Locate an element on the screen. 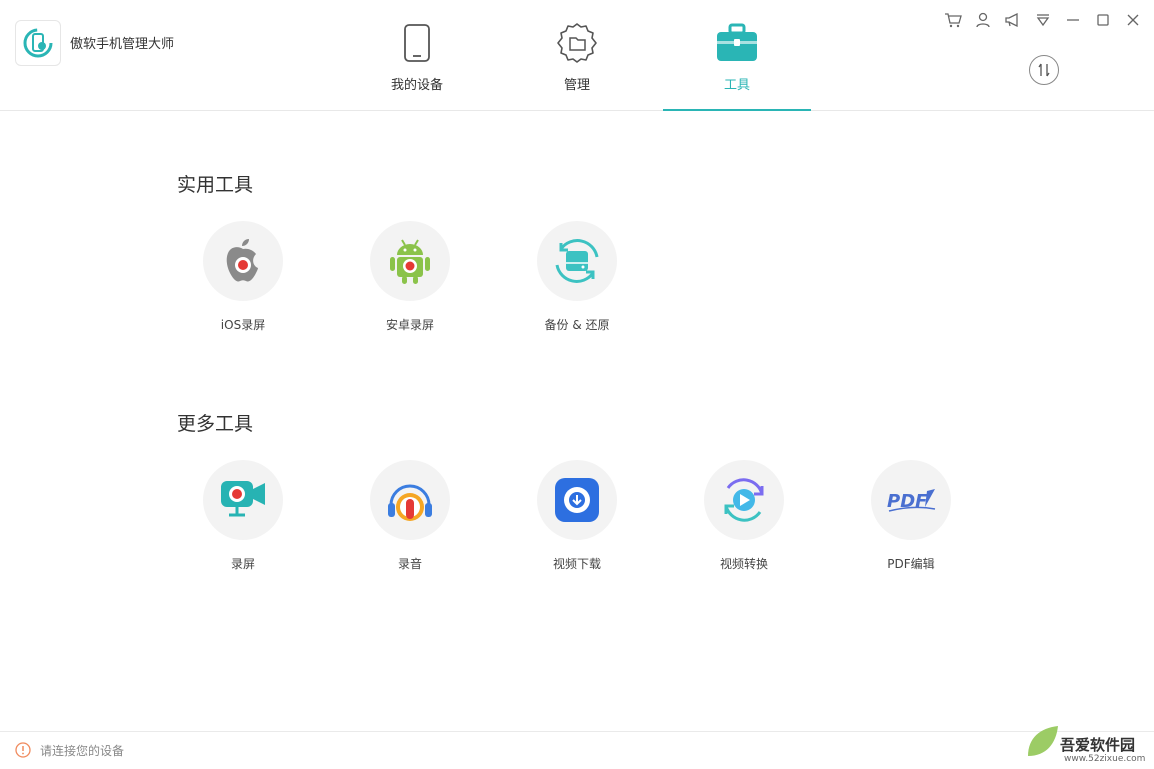 The width and height of the screenshot is (1154, 769). menu-icon is located at coordinates (1043, 20).